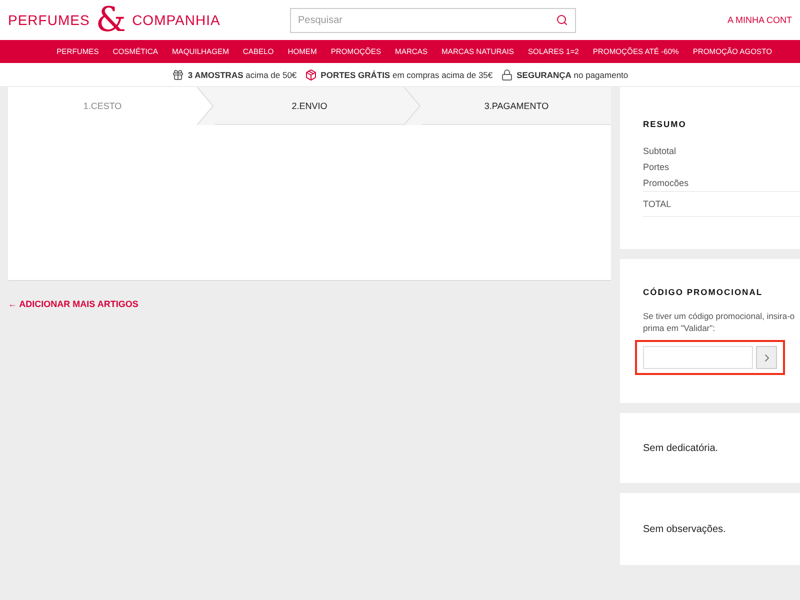 This screenshot has height=600, width=800. What do you see at coordinates (433, 20) in the screenshot?
I see `search-field: Pesquisar` at bounding box center [433, 20].